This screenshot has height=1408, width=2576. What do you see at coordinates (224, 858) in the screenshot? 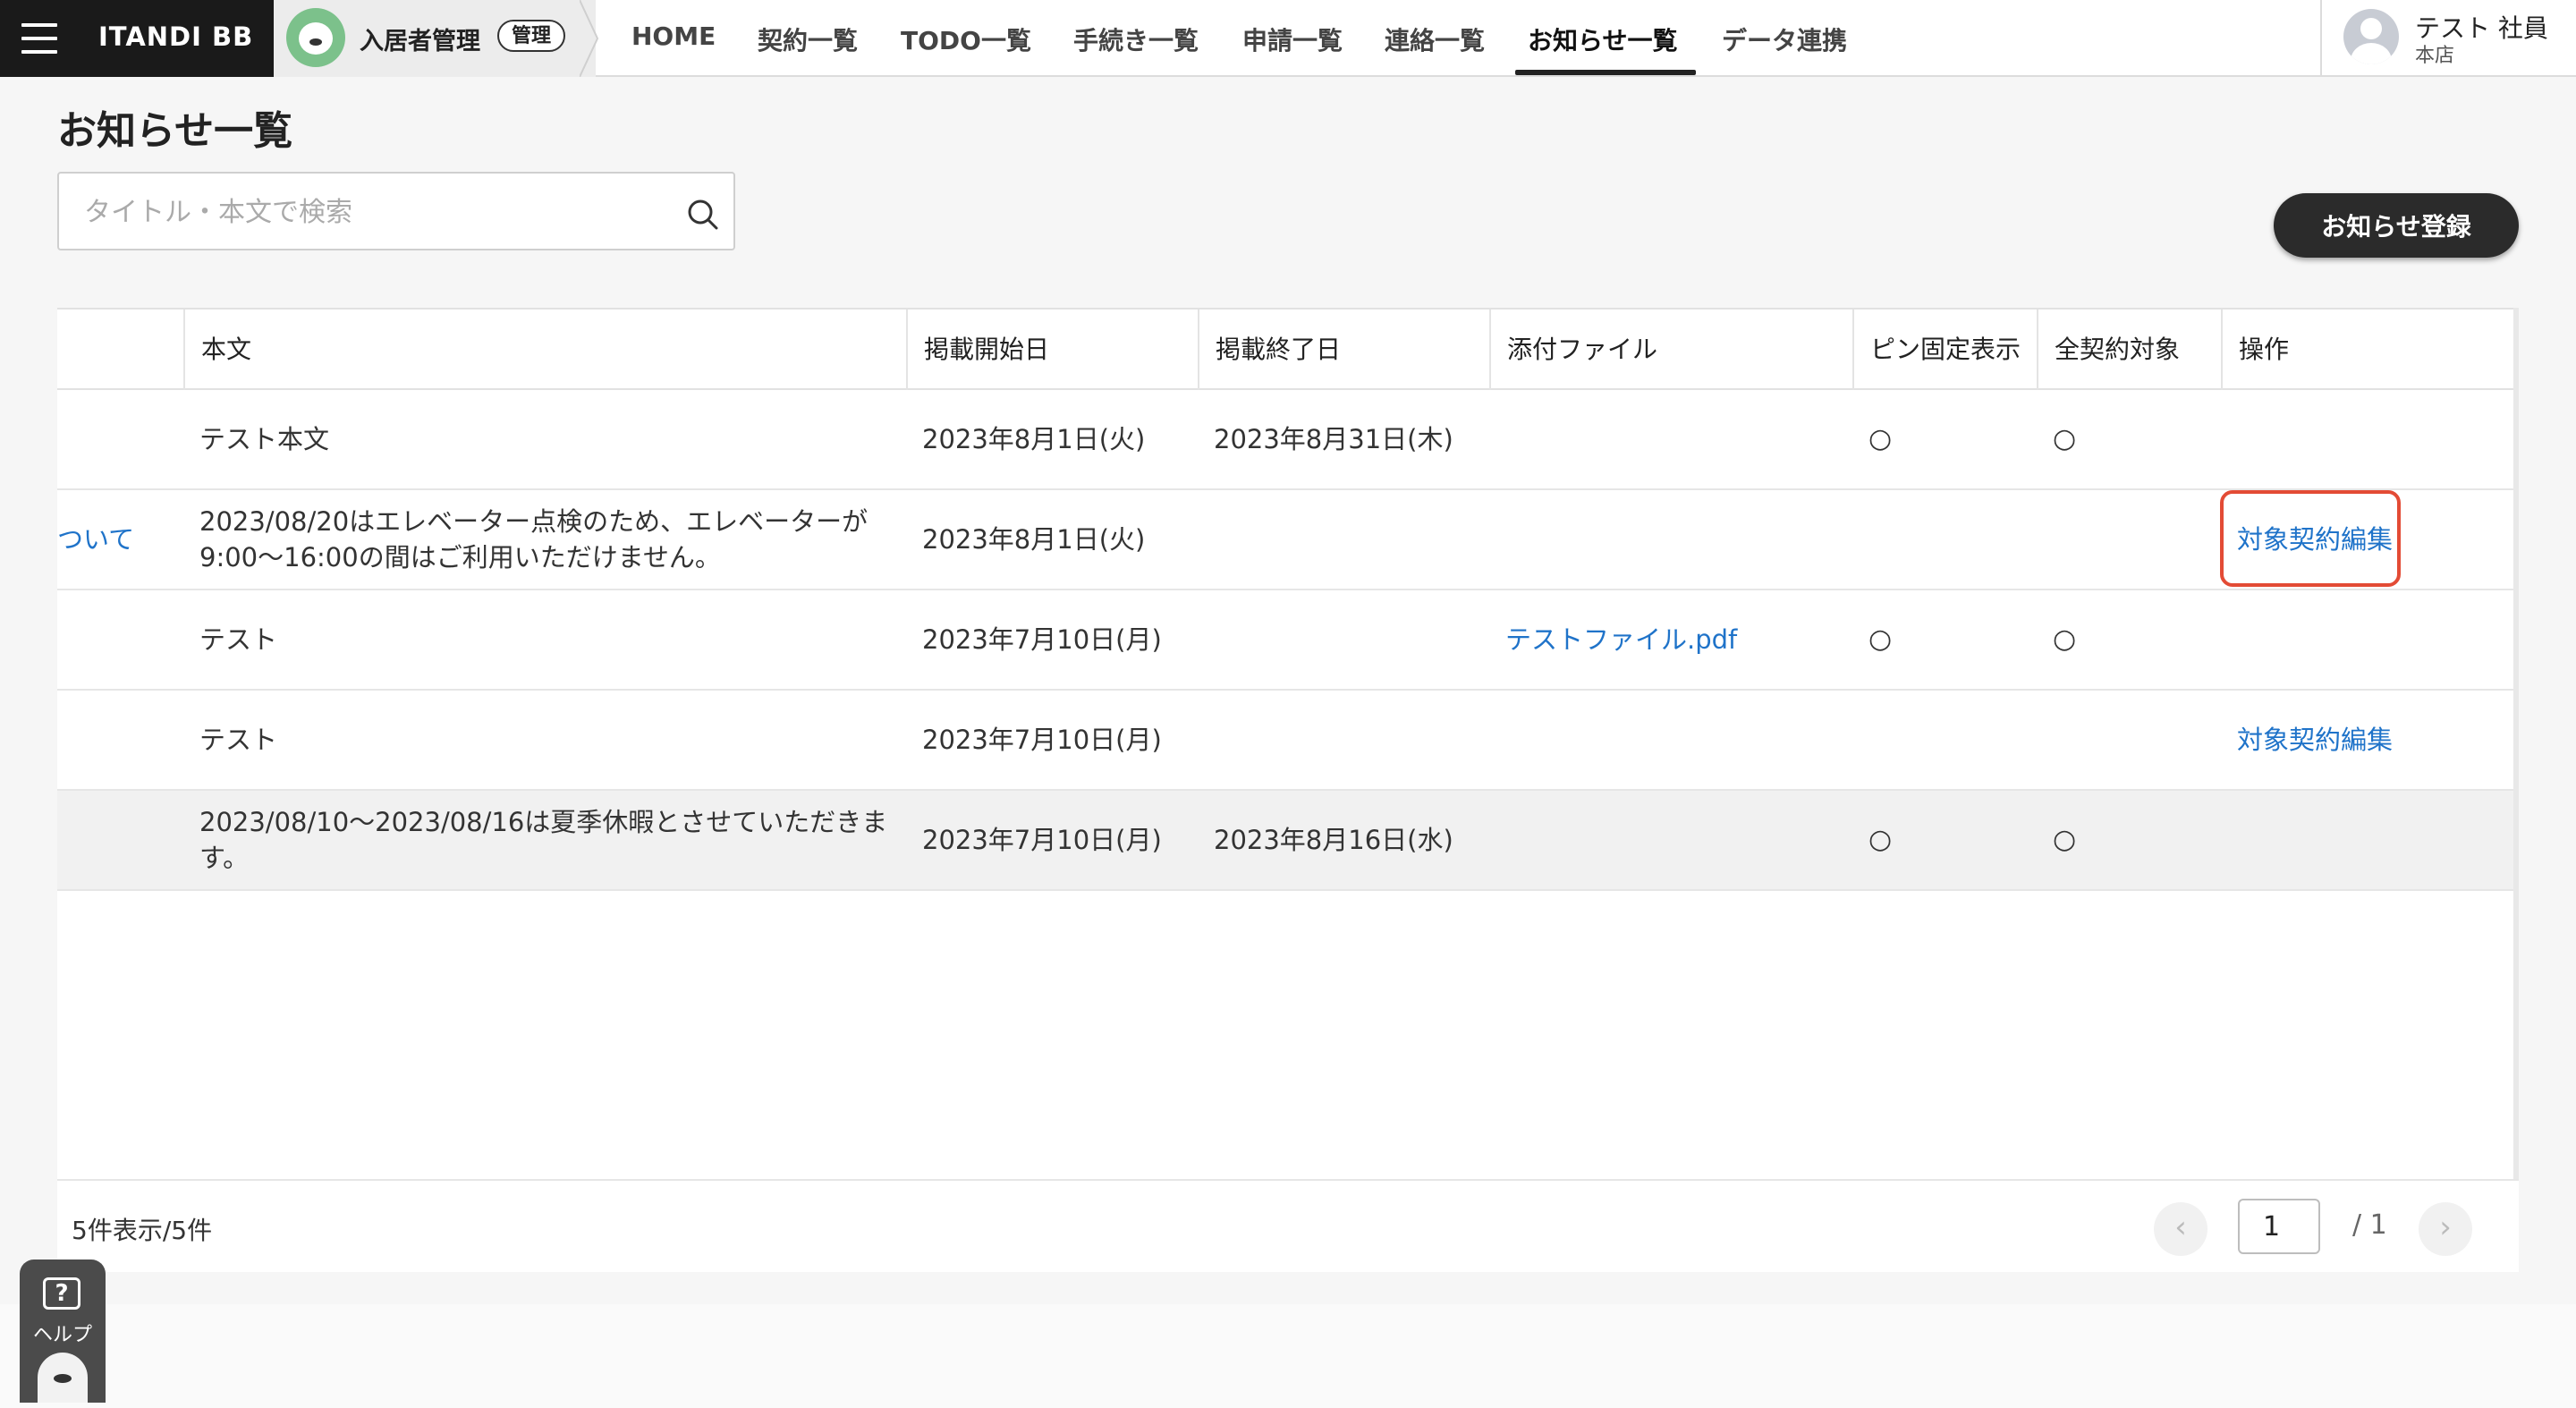
I see `body-line: す。` at bounding box center [224, 858].